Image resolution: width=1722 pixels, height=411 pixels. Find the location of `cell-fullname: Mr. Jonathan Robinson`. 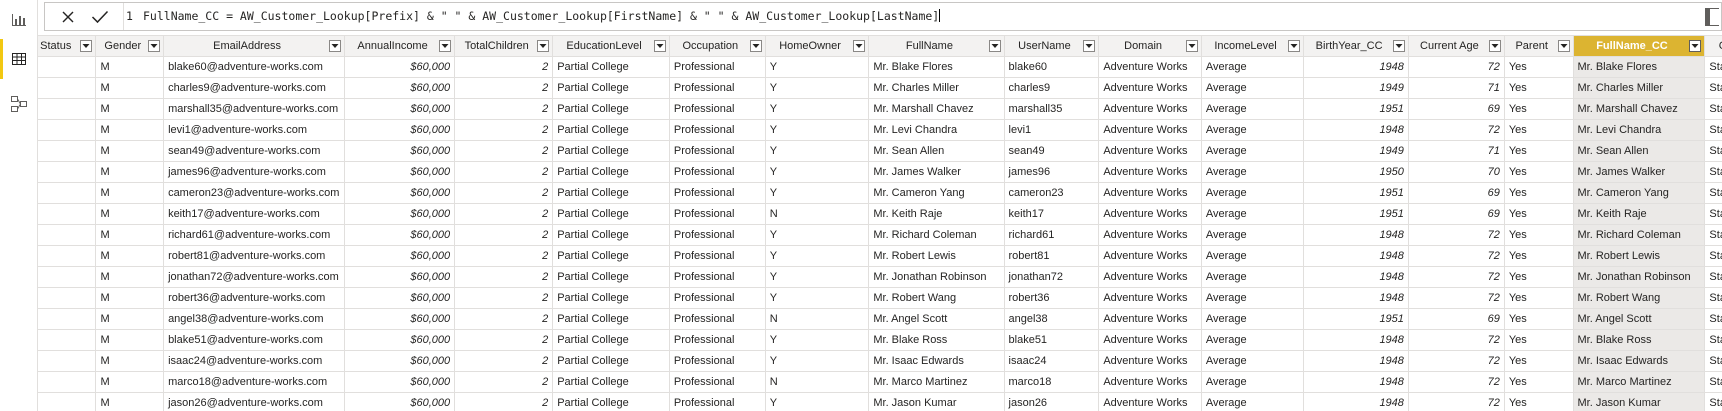

cell-fullname: Mr. Jonathan Robinson is located at coordinates (936, 277).